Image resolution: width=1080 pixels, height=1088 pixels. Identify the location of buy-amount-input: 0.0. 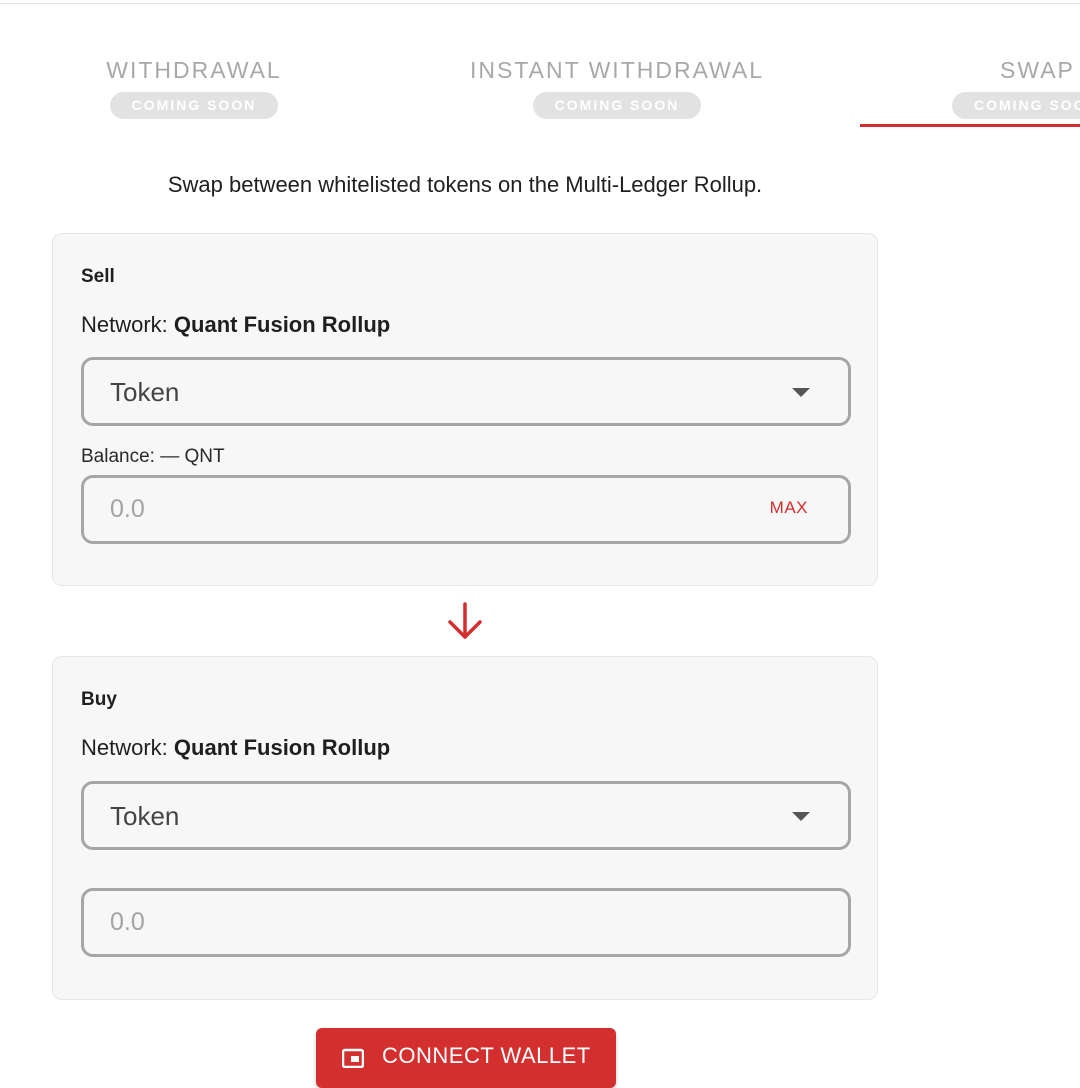
(466, 922).